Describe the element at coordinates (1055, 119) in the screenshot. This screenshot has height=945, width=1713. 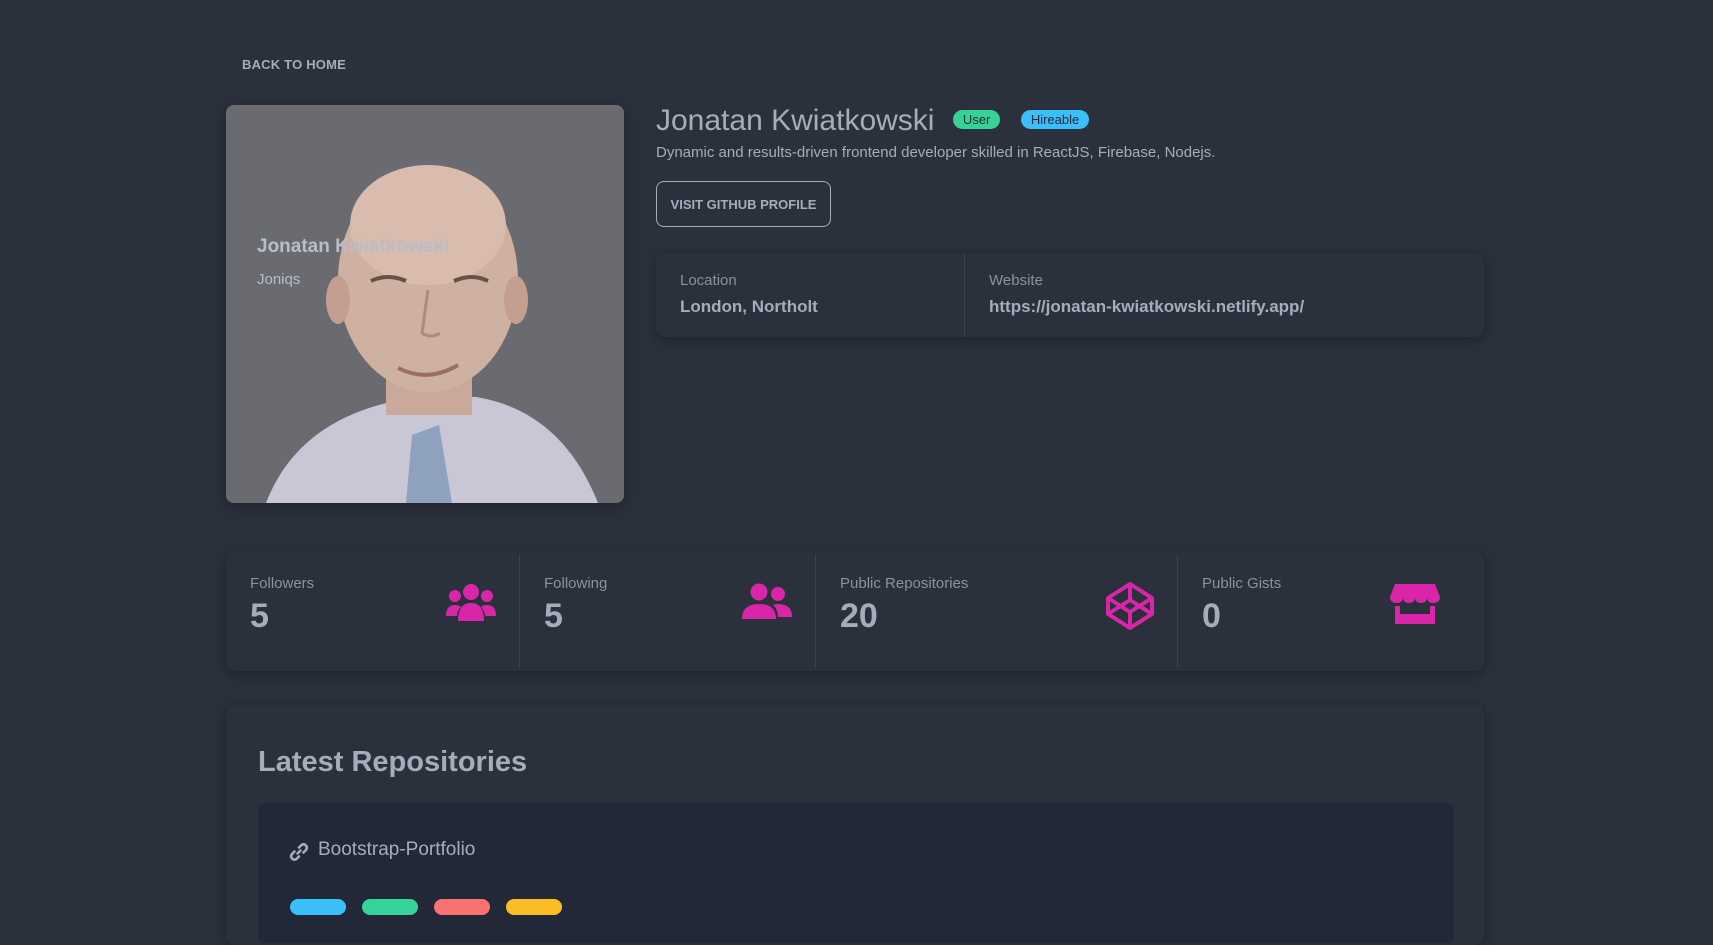
I see `hireable-badge: Hireable` at that location.